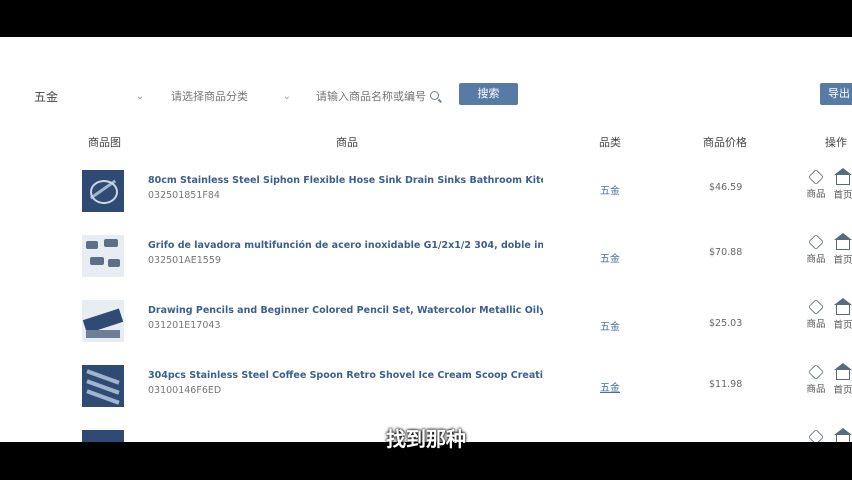  What do you see at coordinates (426, 439) in the screenshot?
I see `video-subtitle: 找到那种` at bounding box center [426, 439].